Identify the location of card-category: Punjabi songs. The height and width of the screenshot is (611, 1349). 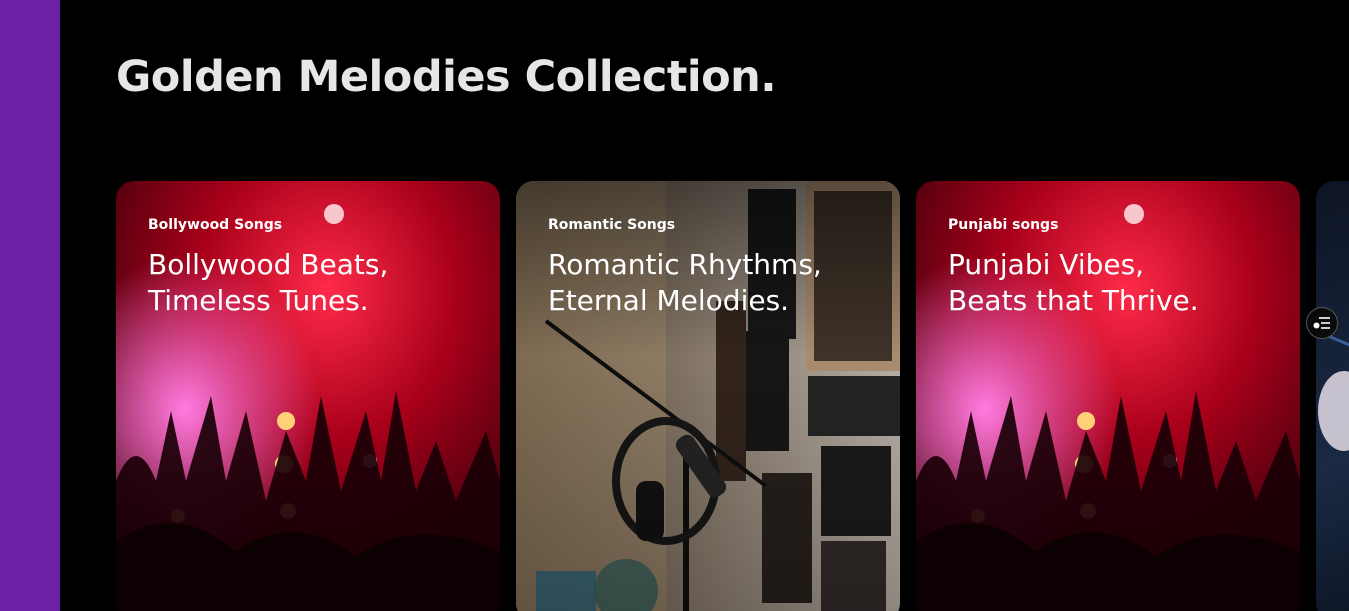
(1003, 225).